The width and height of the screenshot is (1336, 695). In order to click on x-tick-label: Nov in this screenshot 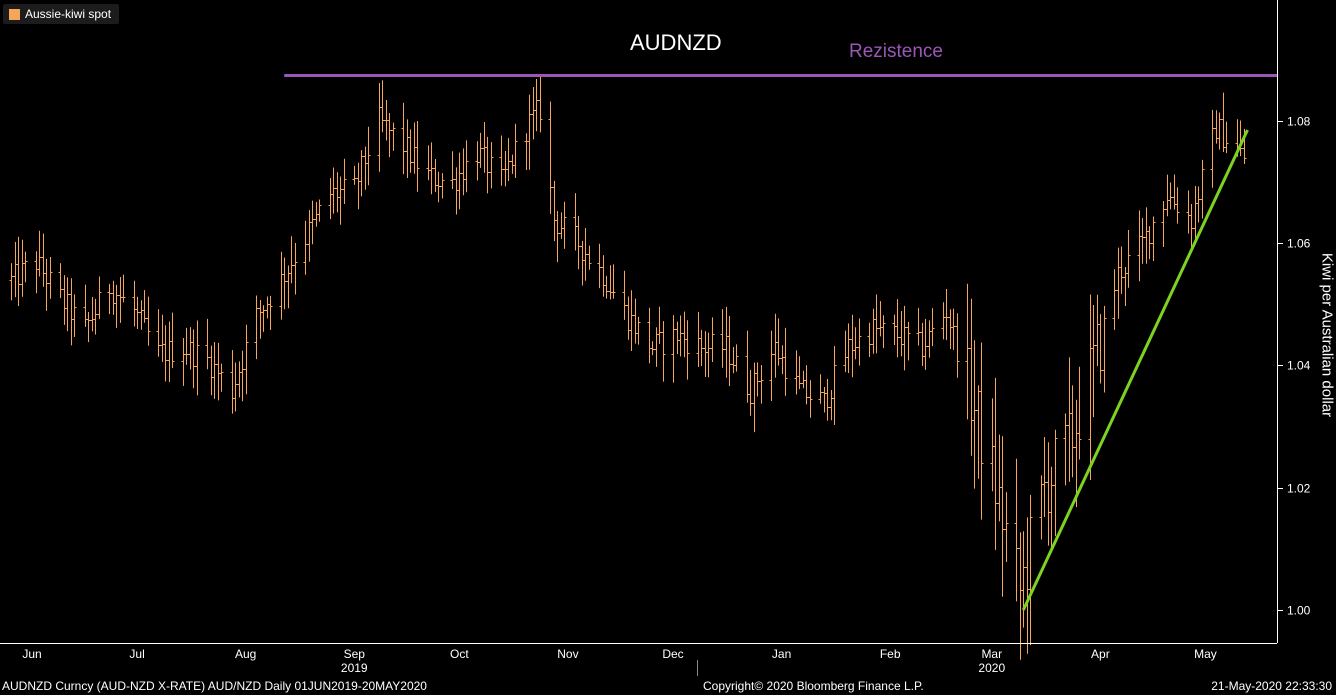, I will do `click(567, 654)`.